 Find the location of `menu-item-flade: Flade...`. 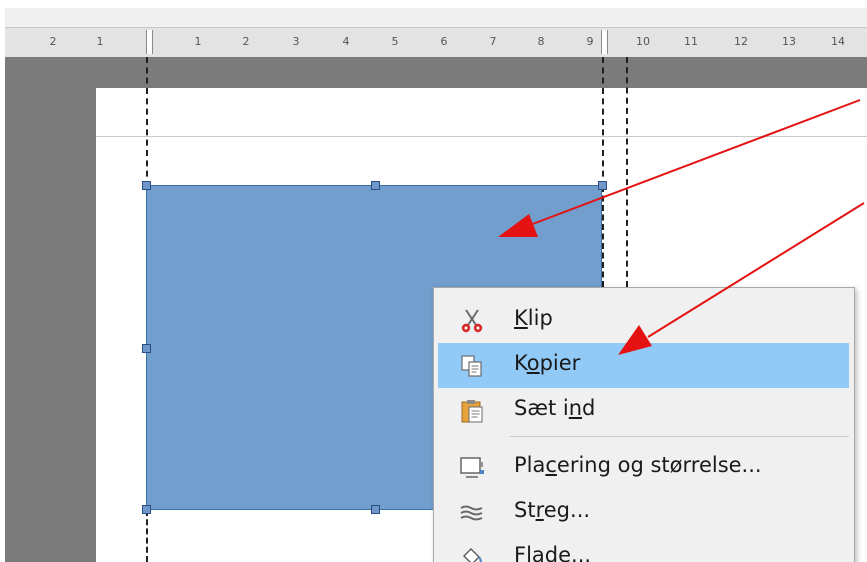

menu-item-flade: Flade... is located at coordinates (643, 548).